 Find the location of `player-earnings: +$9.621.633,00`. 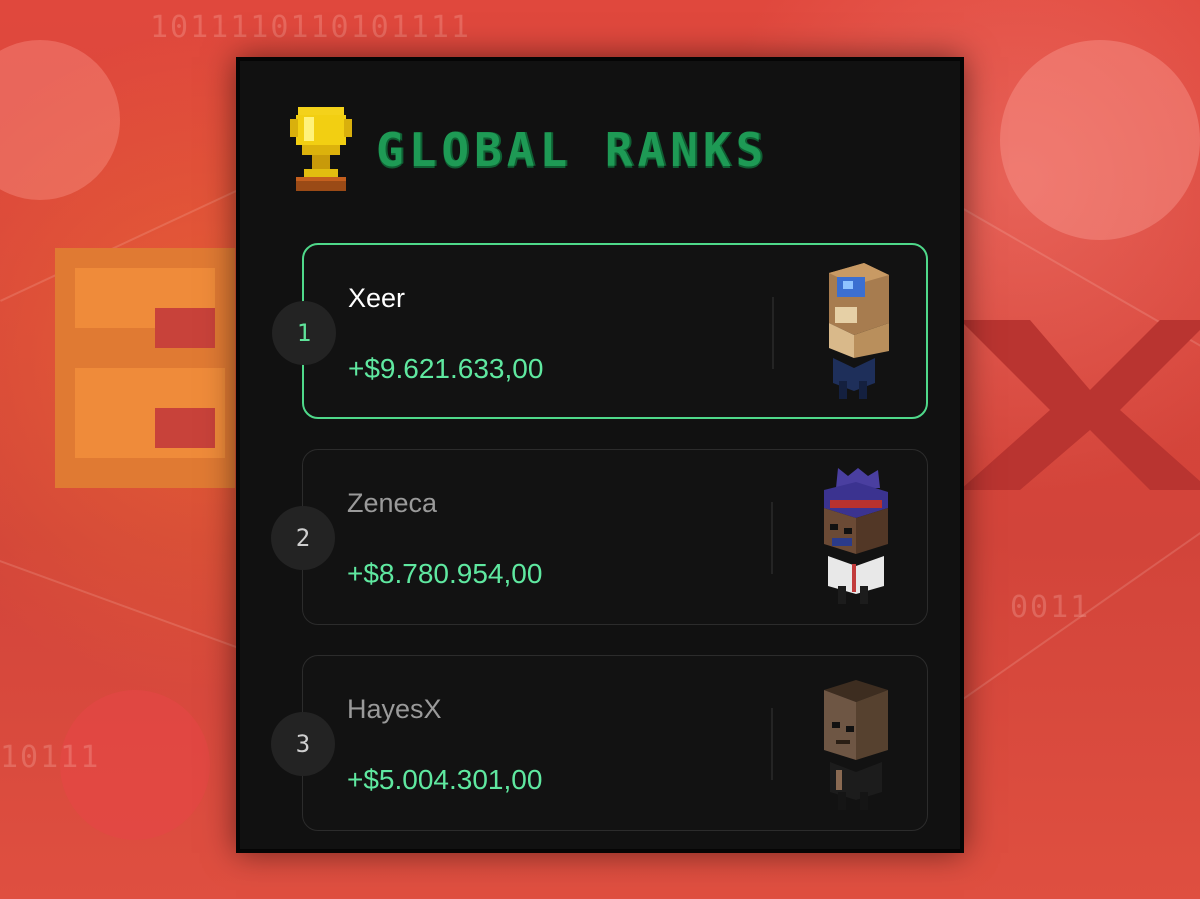

player-earnings: +$9.621.633,00 is located at coordinates (446, 368).